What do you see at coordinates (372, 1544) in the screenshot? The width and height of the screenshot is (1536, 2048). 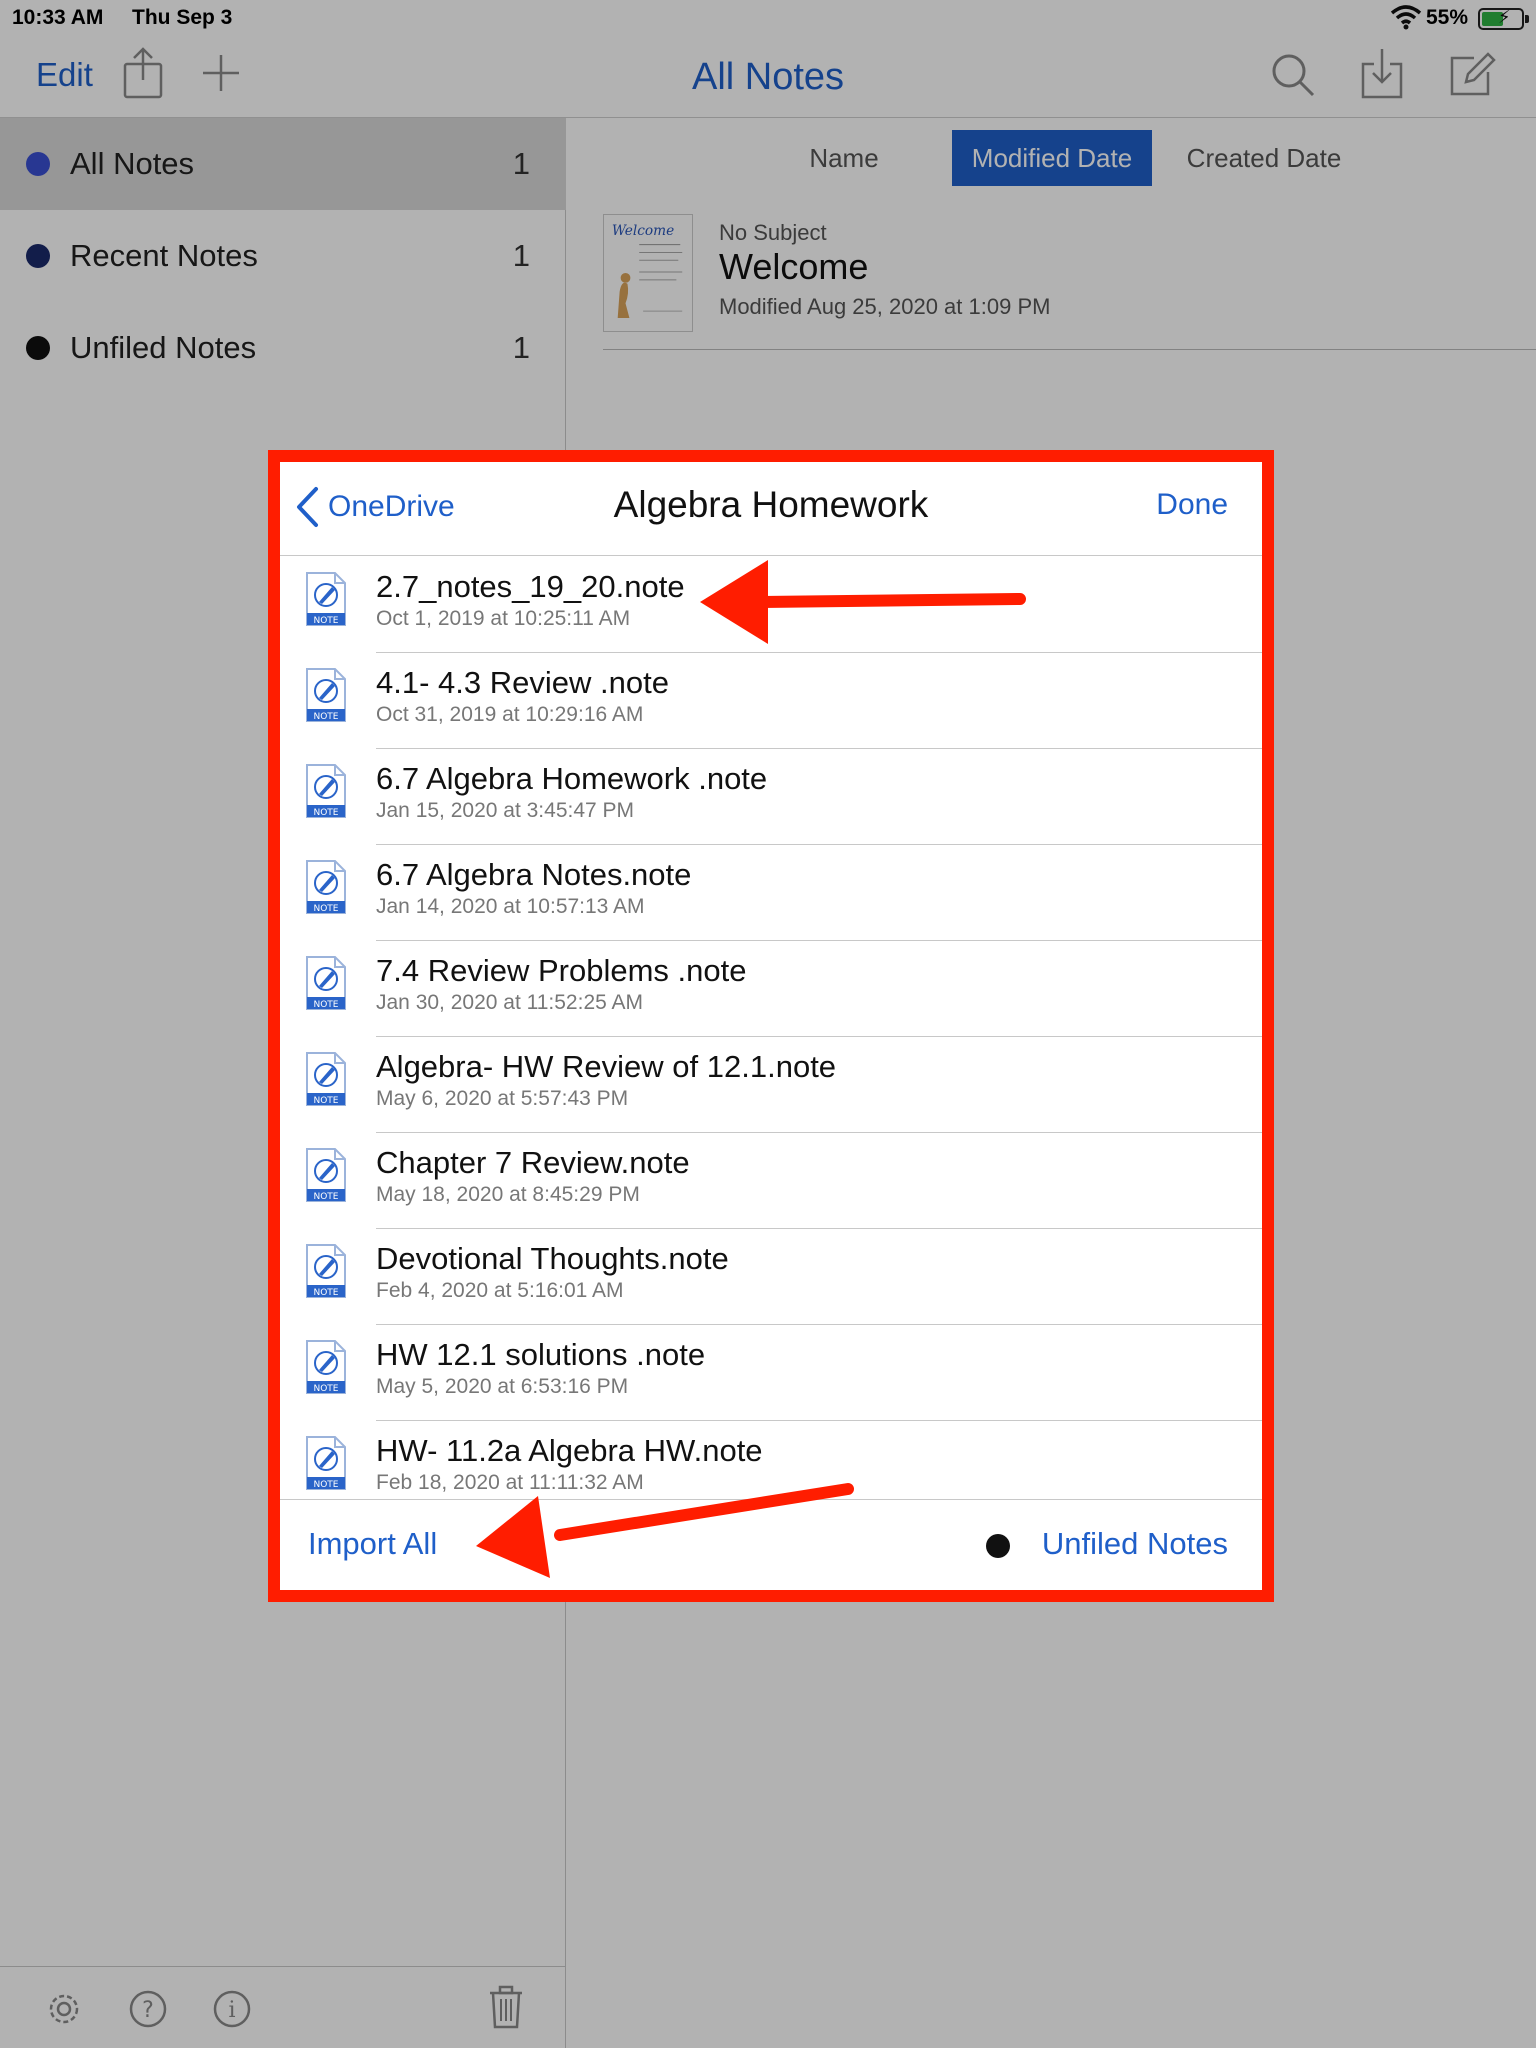 I see `import-all-button: Import All` at bounding box center [372, 1544].